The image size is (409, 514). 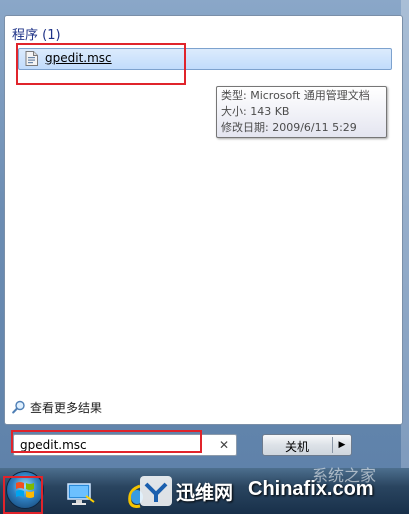 What do you see at coordinates (332, 445) in the screenshot?
I see `shutdown-divider` at bounding box center [332, 445].